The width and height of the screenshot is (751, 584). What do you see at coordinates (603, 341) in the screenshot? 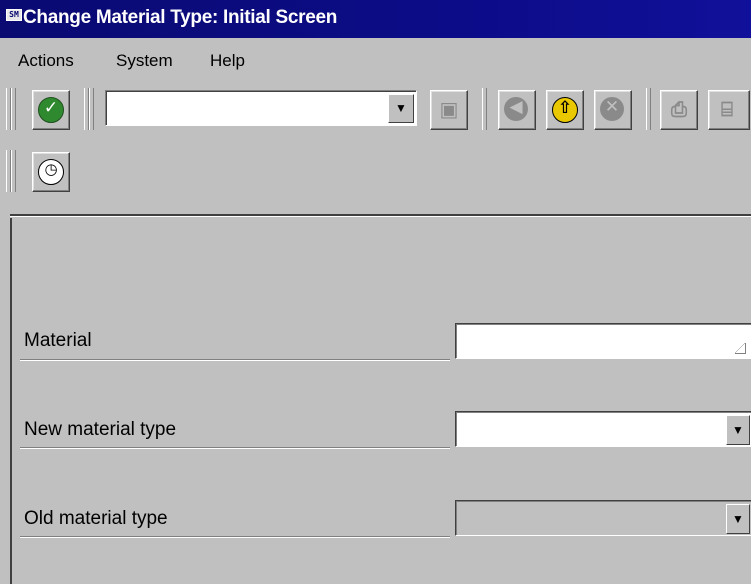
I see `material-input` at bounding box center [603, 341].